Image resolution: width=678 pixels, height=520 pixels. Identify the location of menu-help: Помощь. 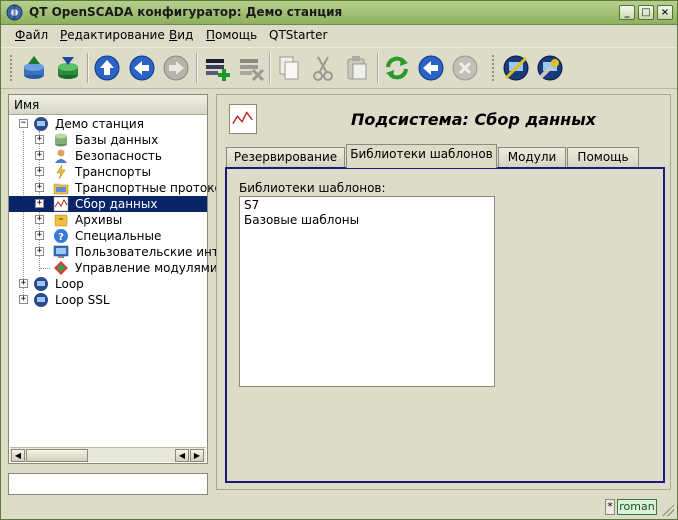
(231, 35).